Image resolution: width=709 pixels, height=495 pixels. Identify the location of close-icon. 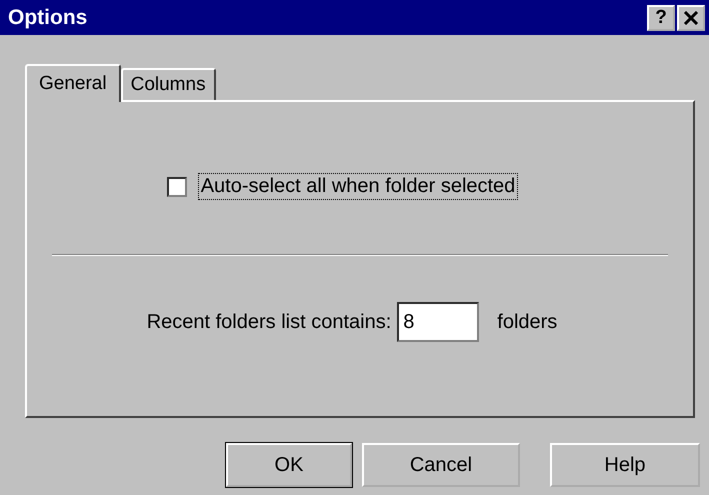
(691, 17).